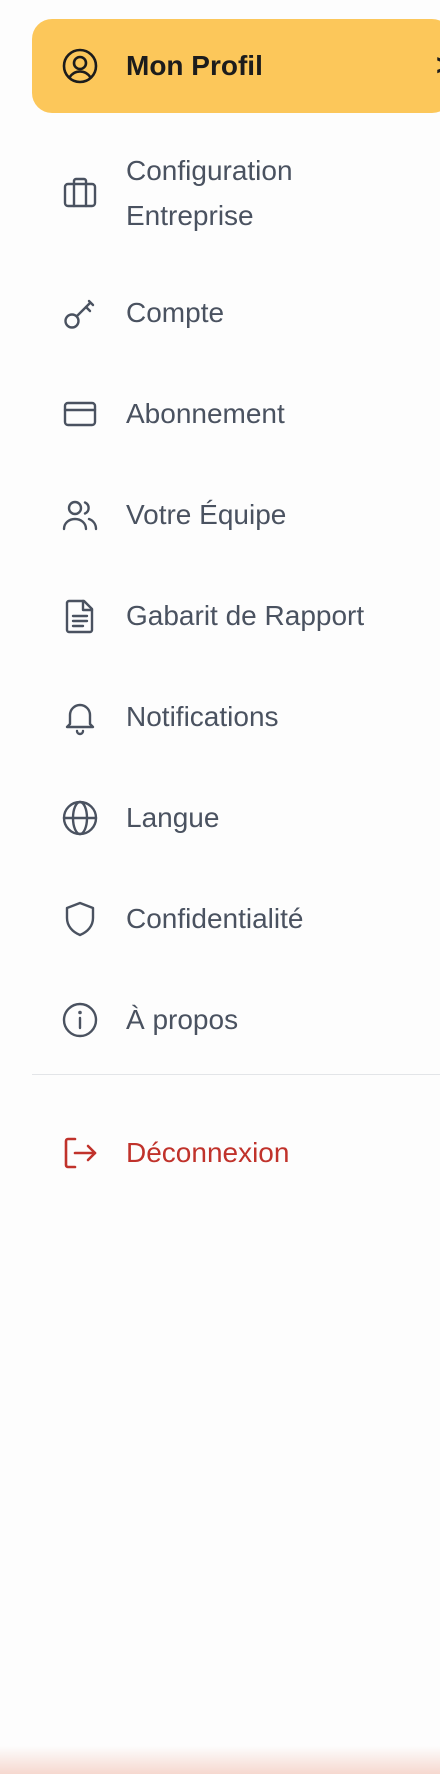 The height and width of the screenshot is (1774, 440). I want to click on globe-icon, so click(80, 818).